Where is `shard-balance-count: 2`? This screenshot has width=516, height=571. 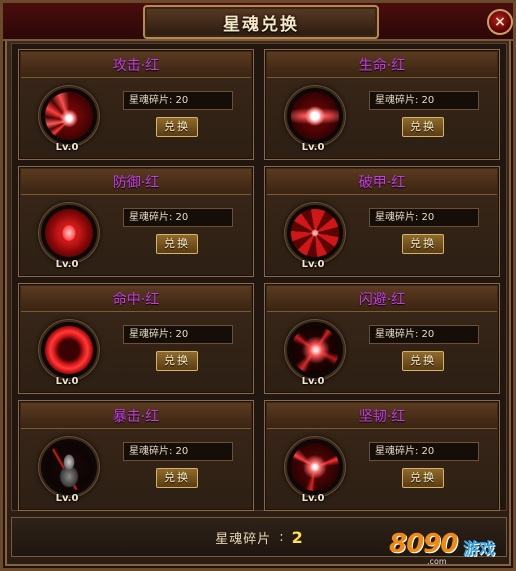 shard-balance-count: 2 is located at coordinates (297, 537).